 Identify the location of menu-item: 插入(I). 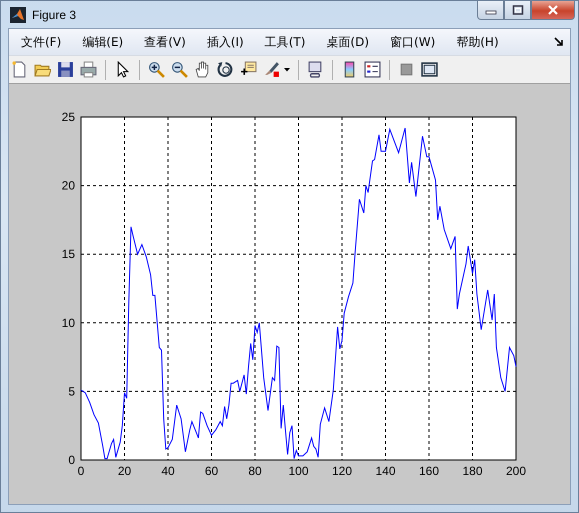
(225, 42).